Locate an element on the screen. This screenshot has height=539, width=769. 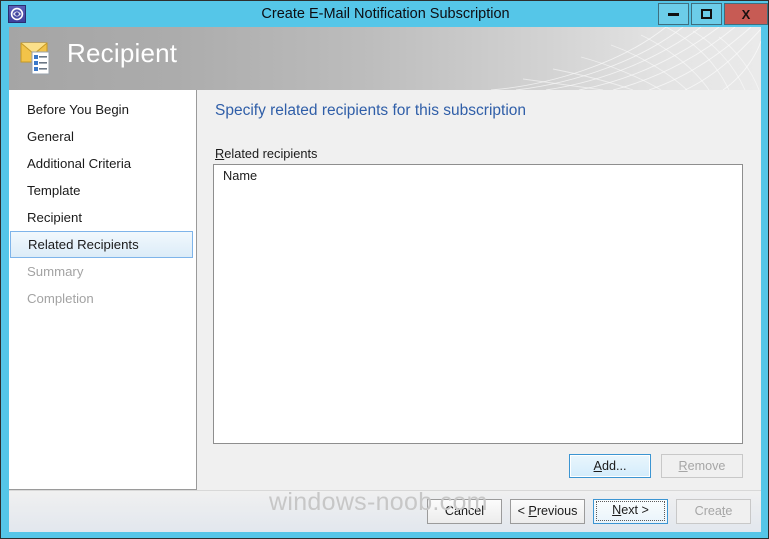
button-label-rest: ext > is located at coordinates (635, 510).